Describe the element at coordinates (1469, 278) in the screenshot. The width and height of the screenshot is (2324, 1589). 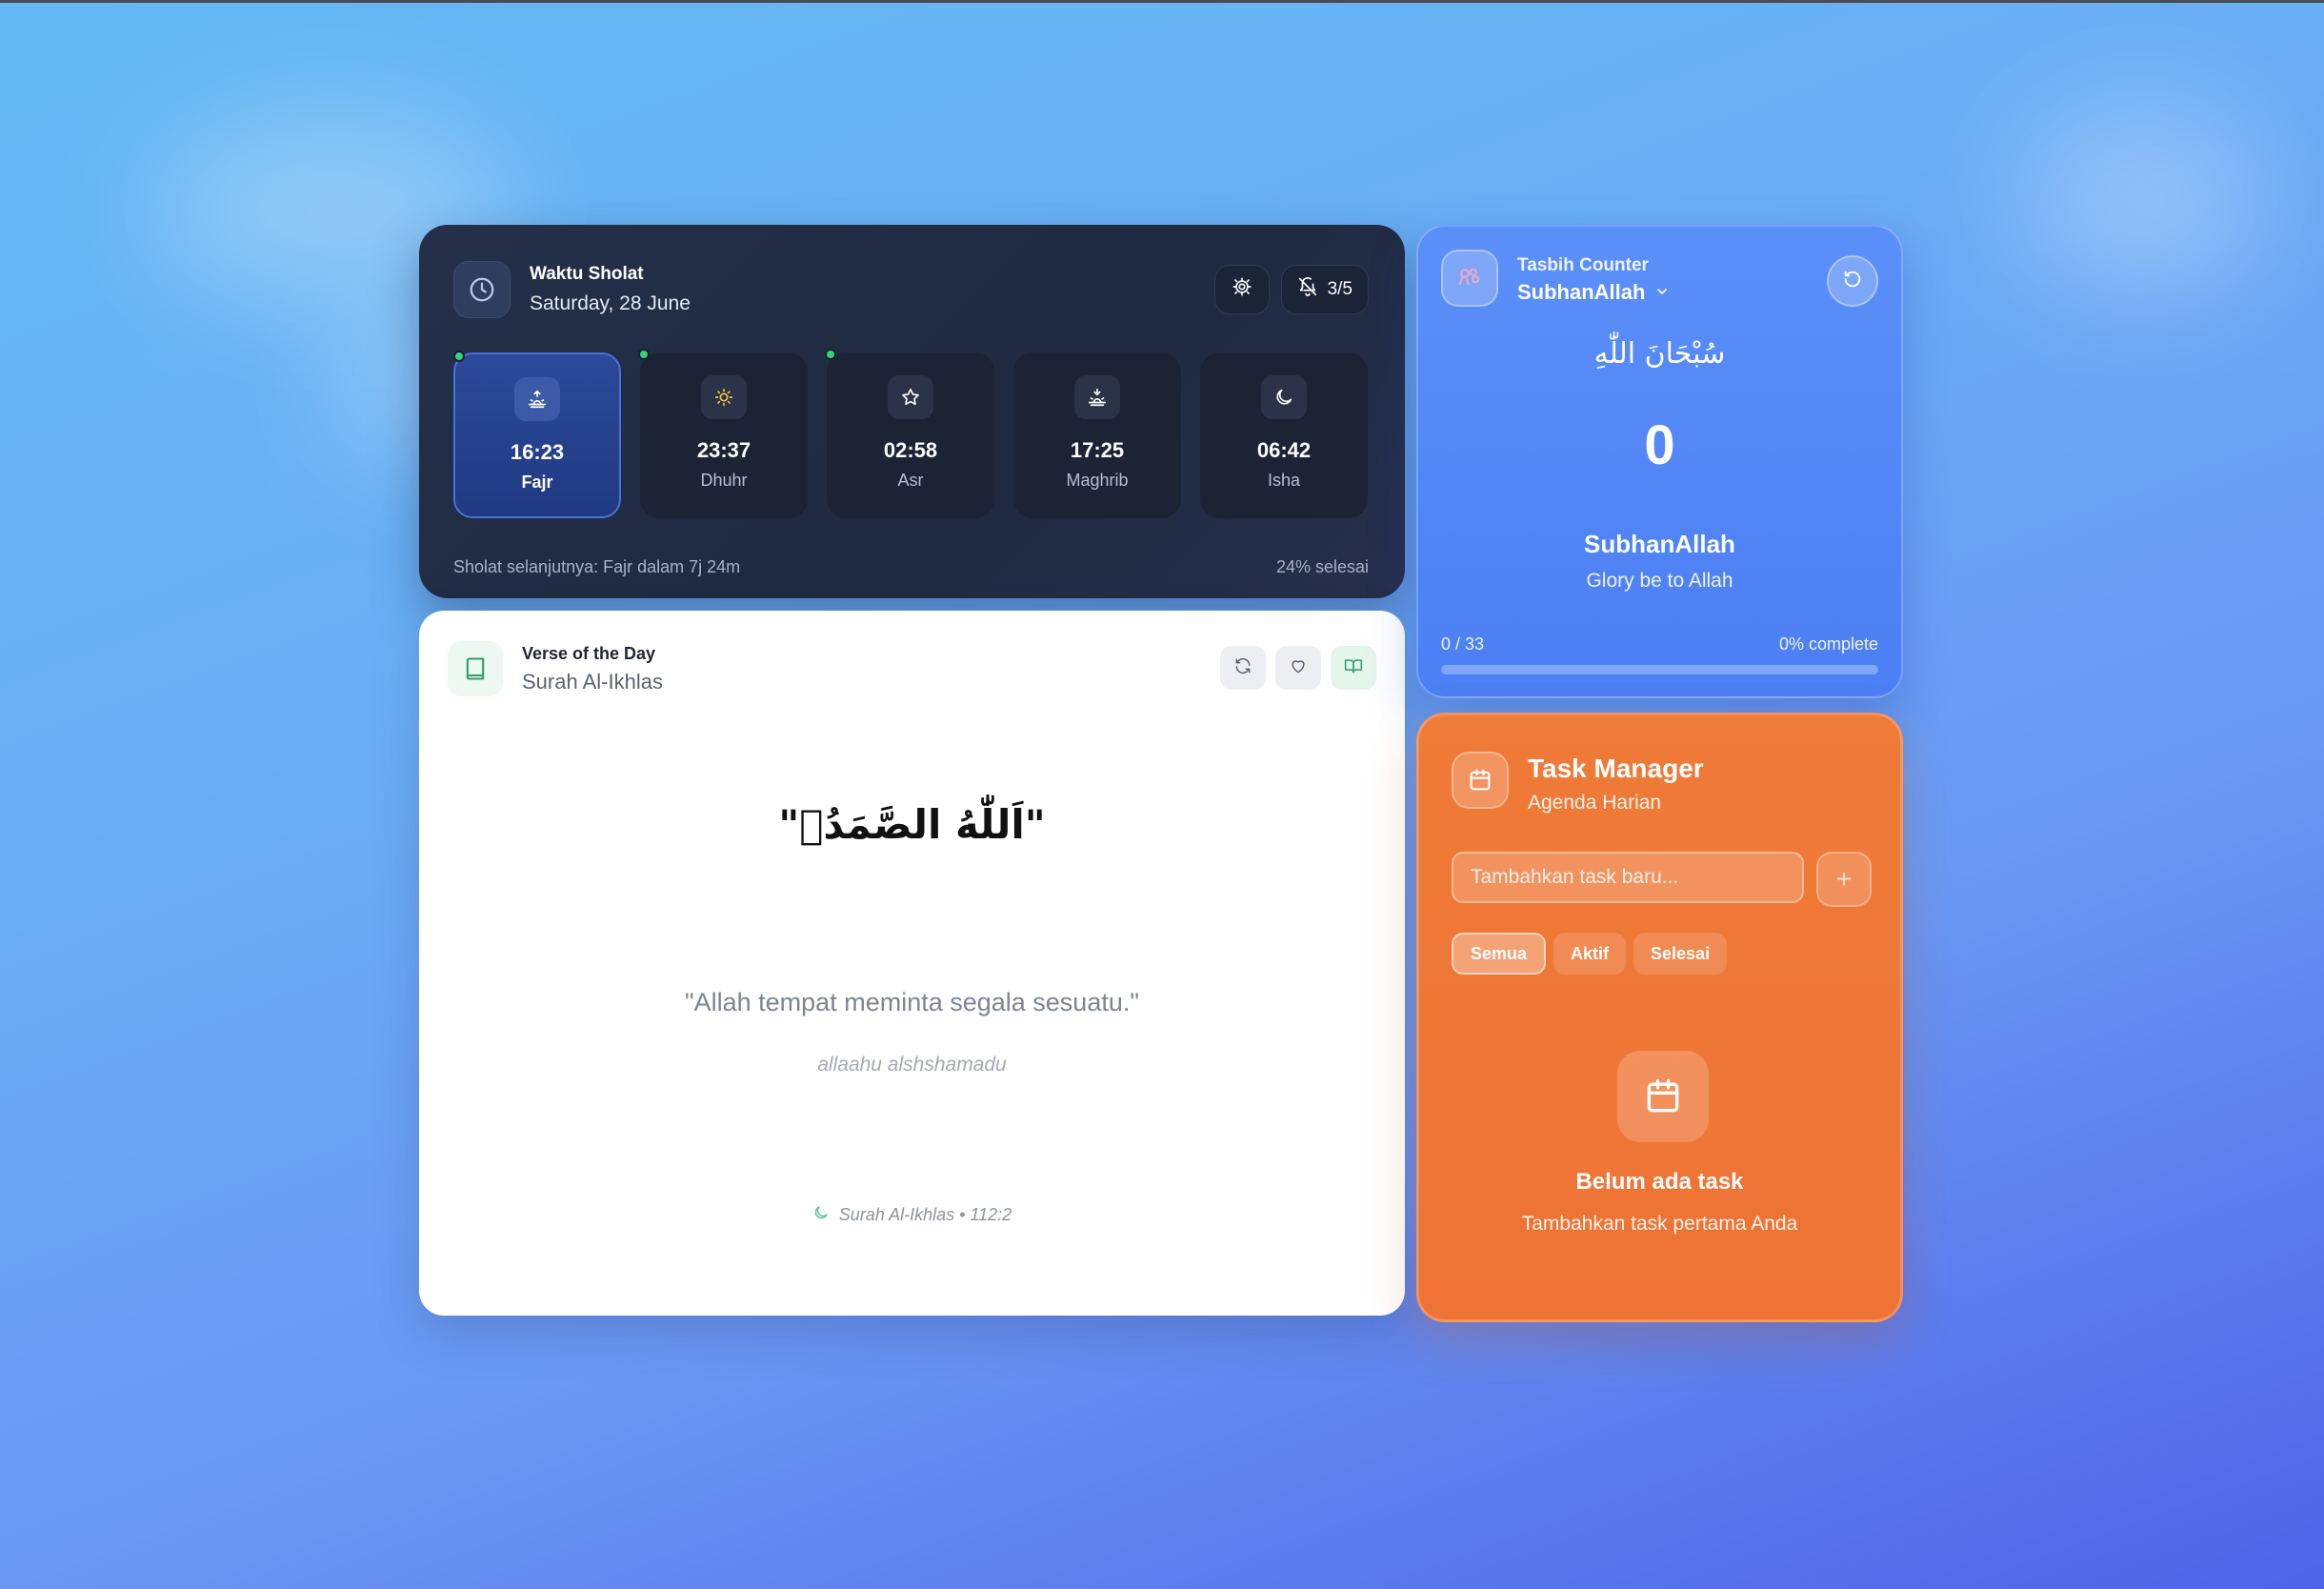
I see `prayer-beads-icon` at that location.